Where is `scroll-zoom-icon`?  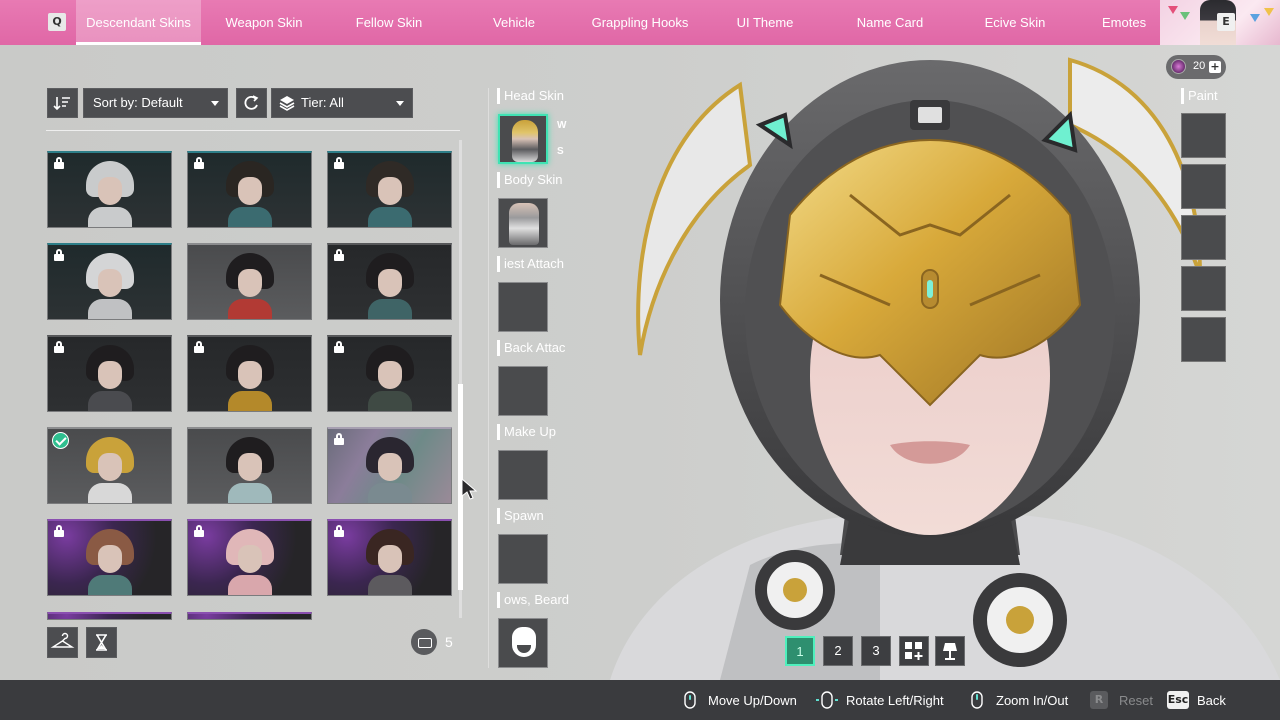 scroll-zoom-icon is located at coordinates (977, 700).